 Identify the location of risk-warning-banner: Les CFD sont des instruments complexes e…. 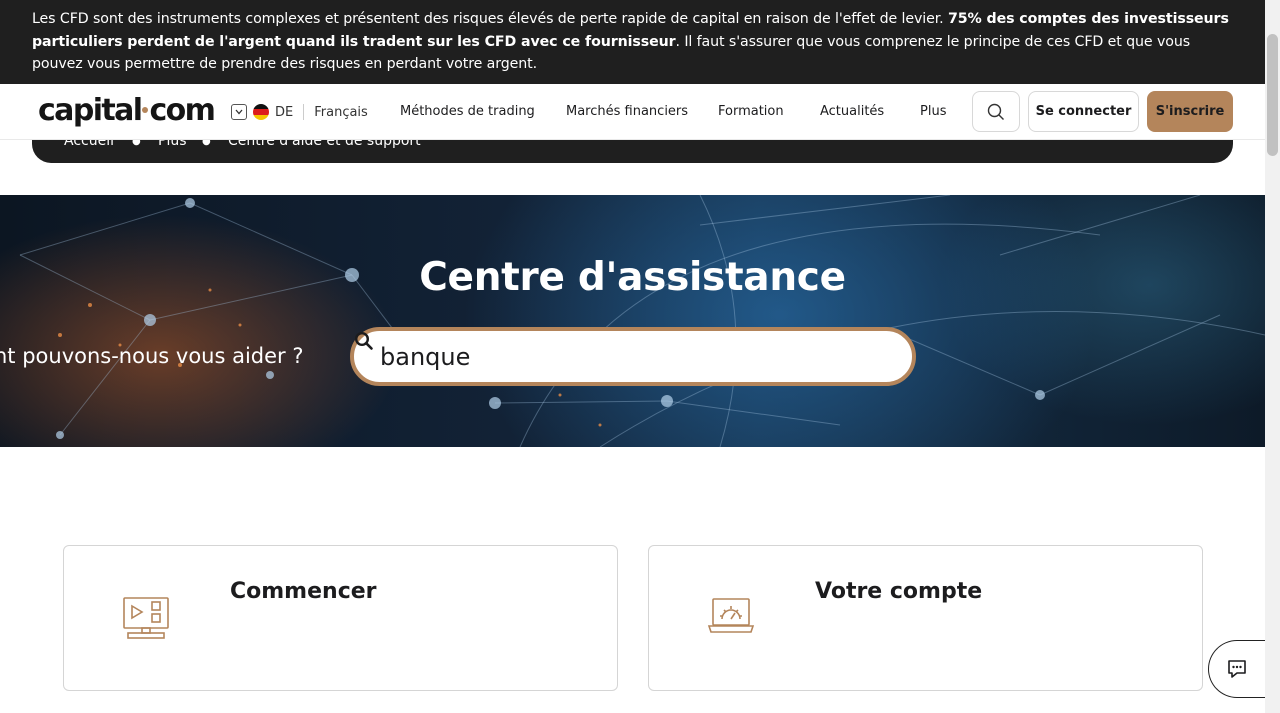
(632, 42).